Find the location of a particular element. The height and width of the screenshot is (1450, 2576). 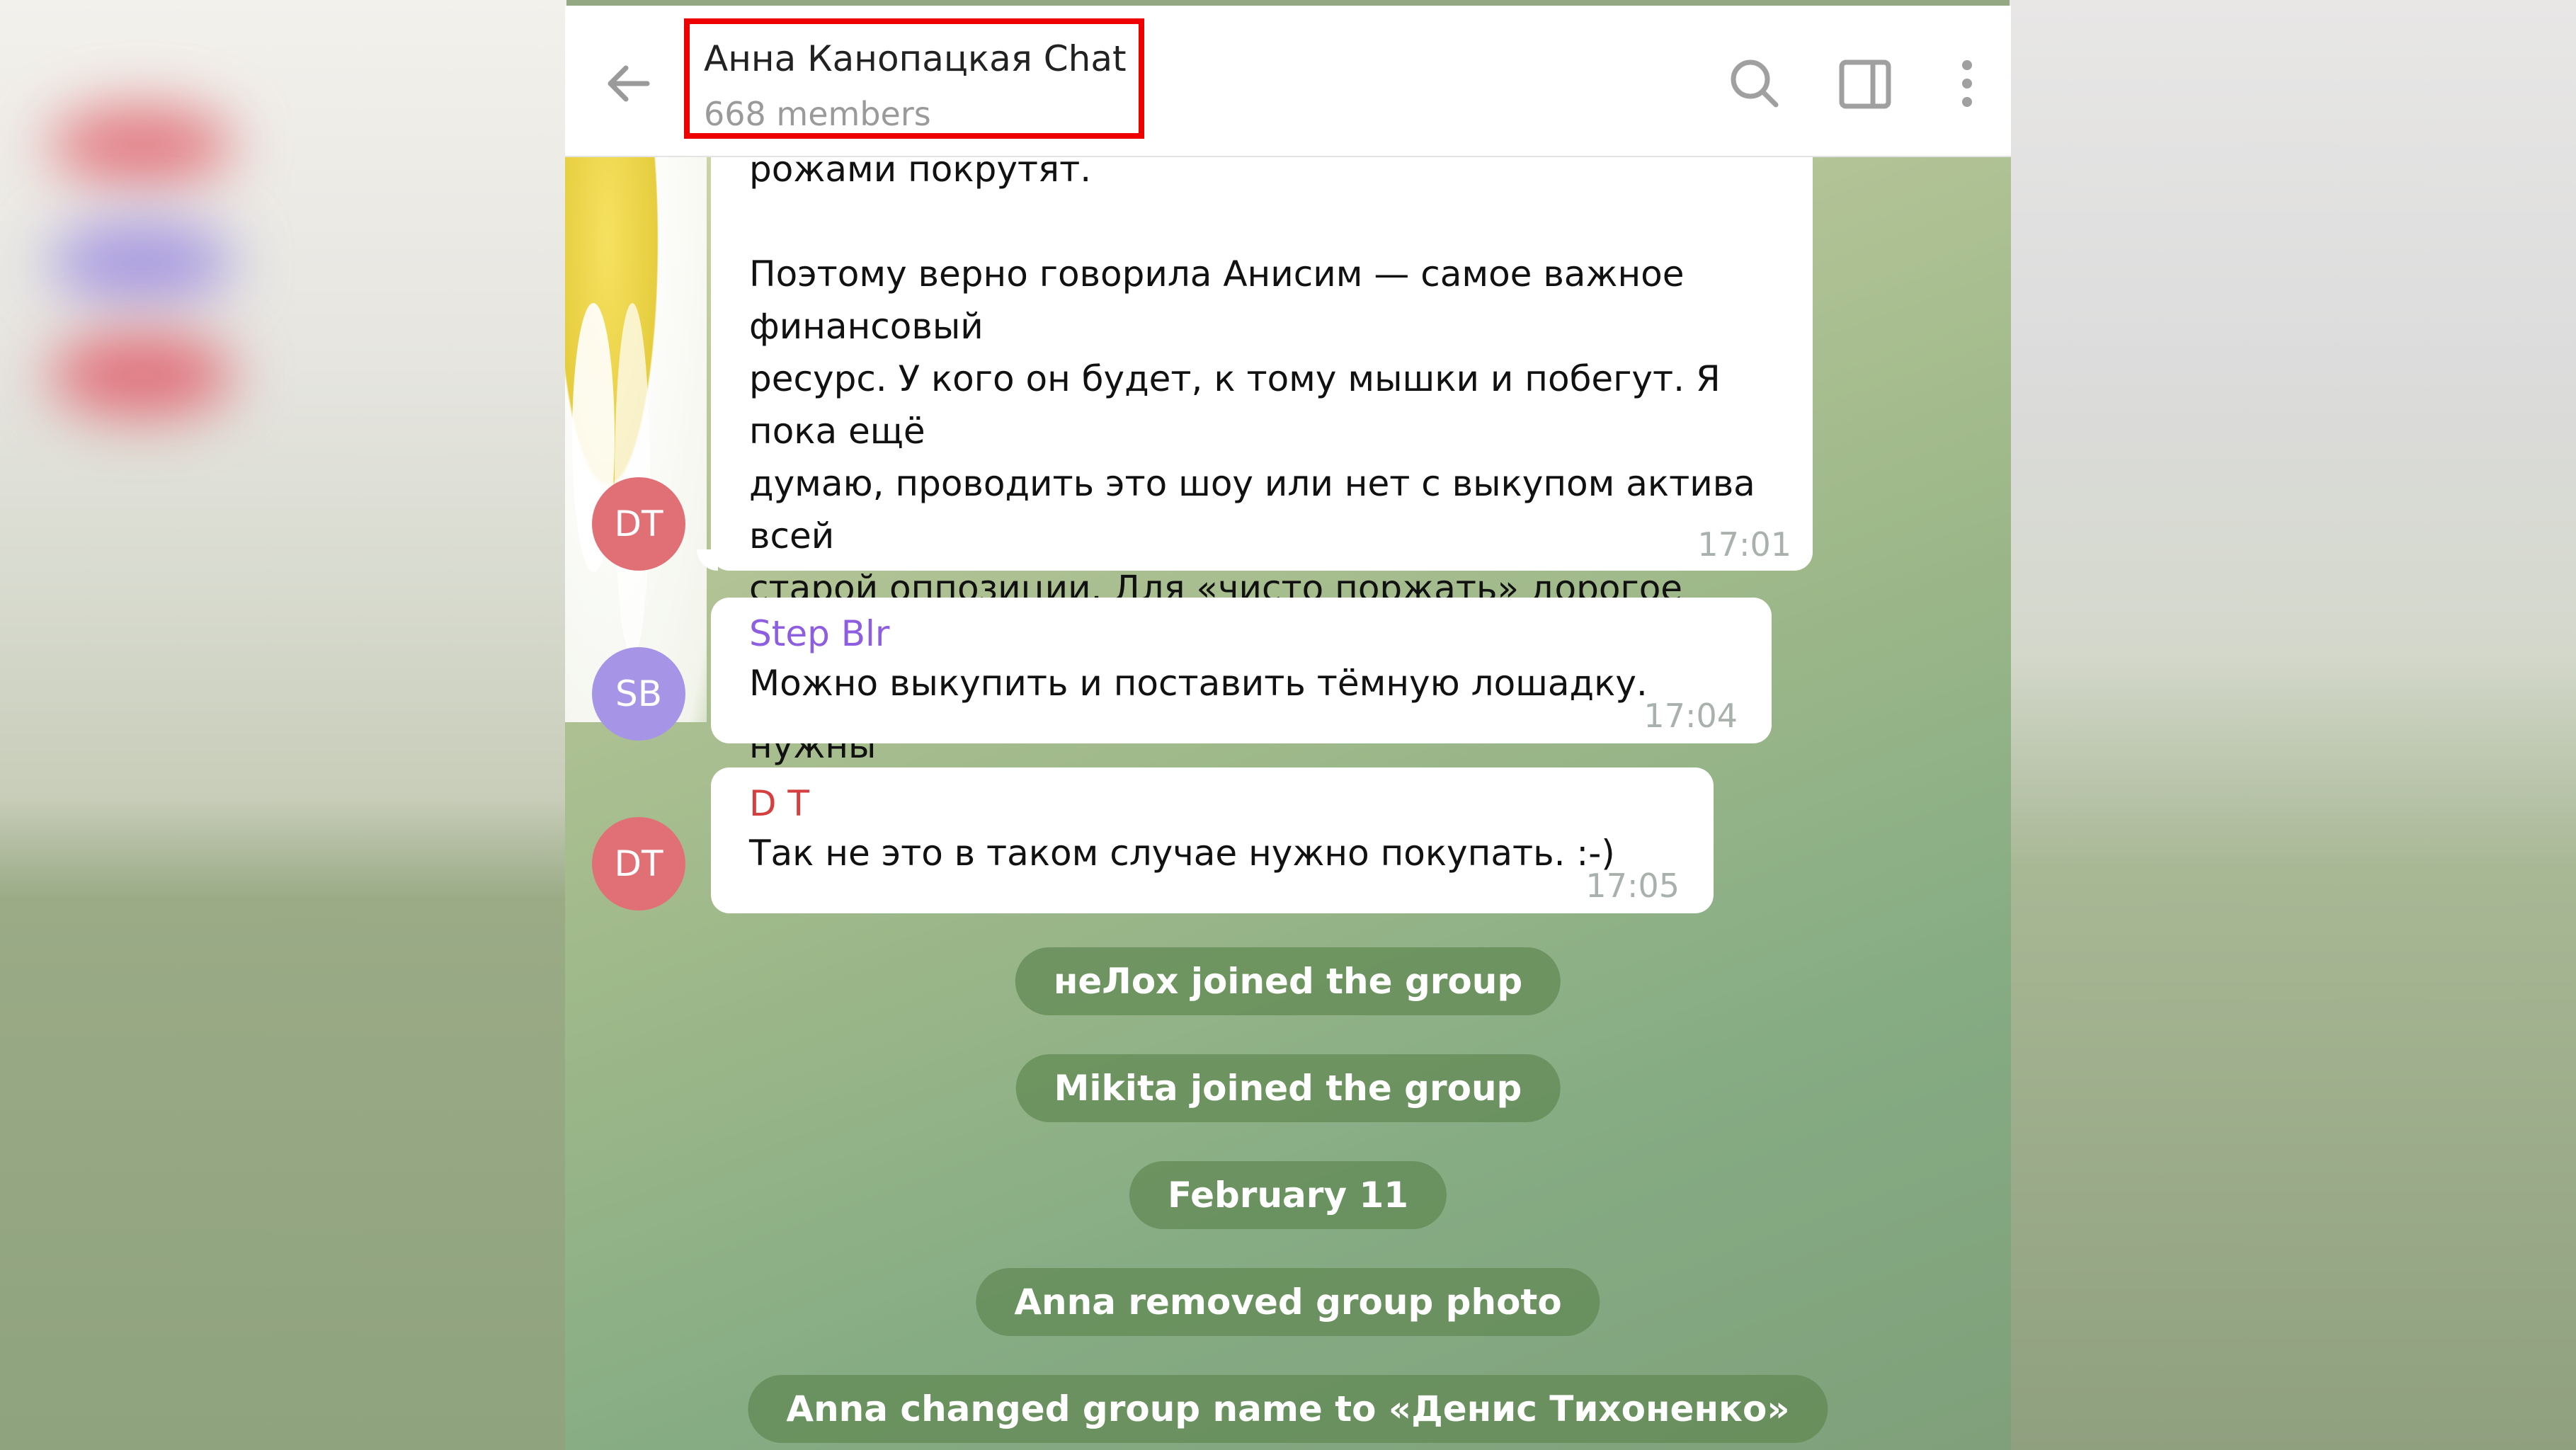

avatar-sb: SB is located at coordinates (639, 694).